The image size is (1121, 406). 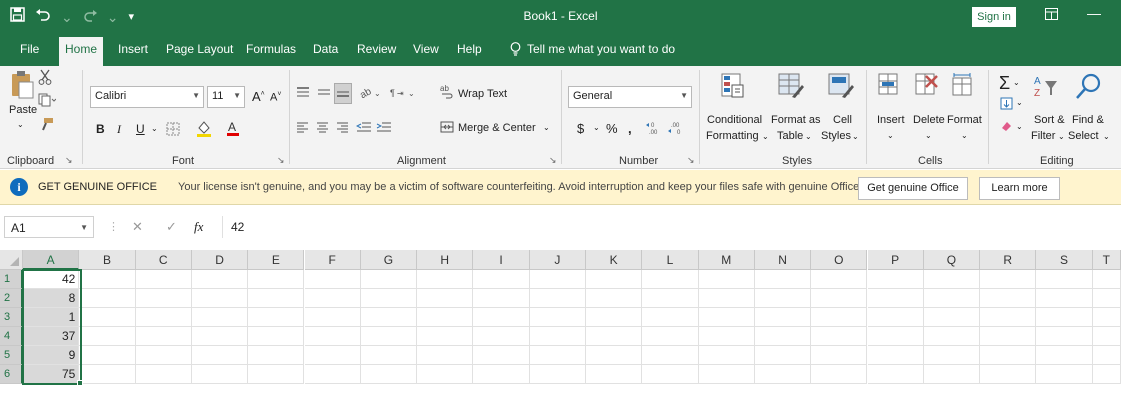 I want to click on decrease-decimal-icon: .00 0, so click(x=678, y=129).